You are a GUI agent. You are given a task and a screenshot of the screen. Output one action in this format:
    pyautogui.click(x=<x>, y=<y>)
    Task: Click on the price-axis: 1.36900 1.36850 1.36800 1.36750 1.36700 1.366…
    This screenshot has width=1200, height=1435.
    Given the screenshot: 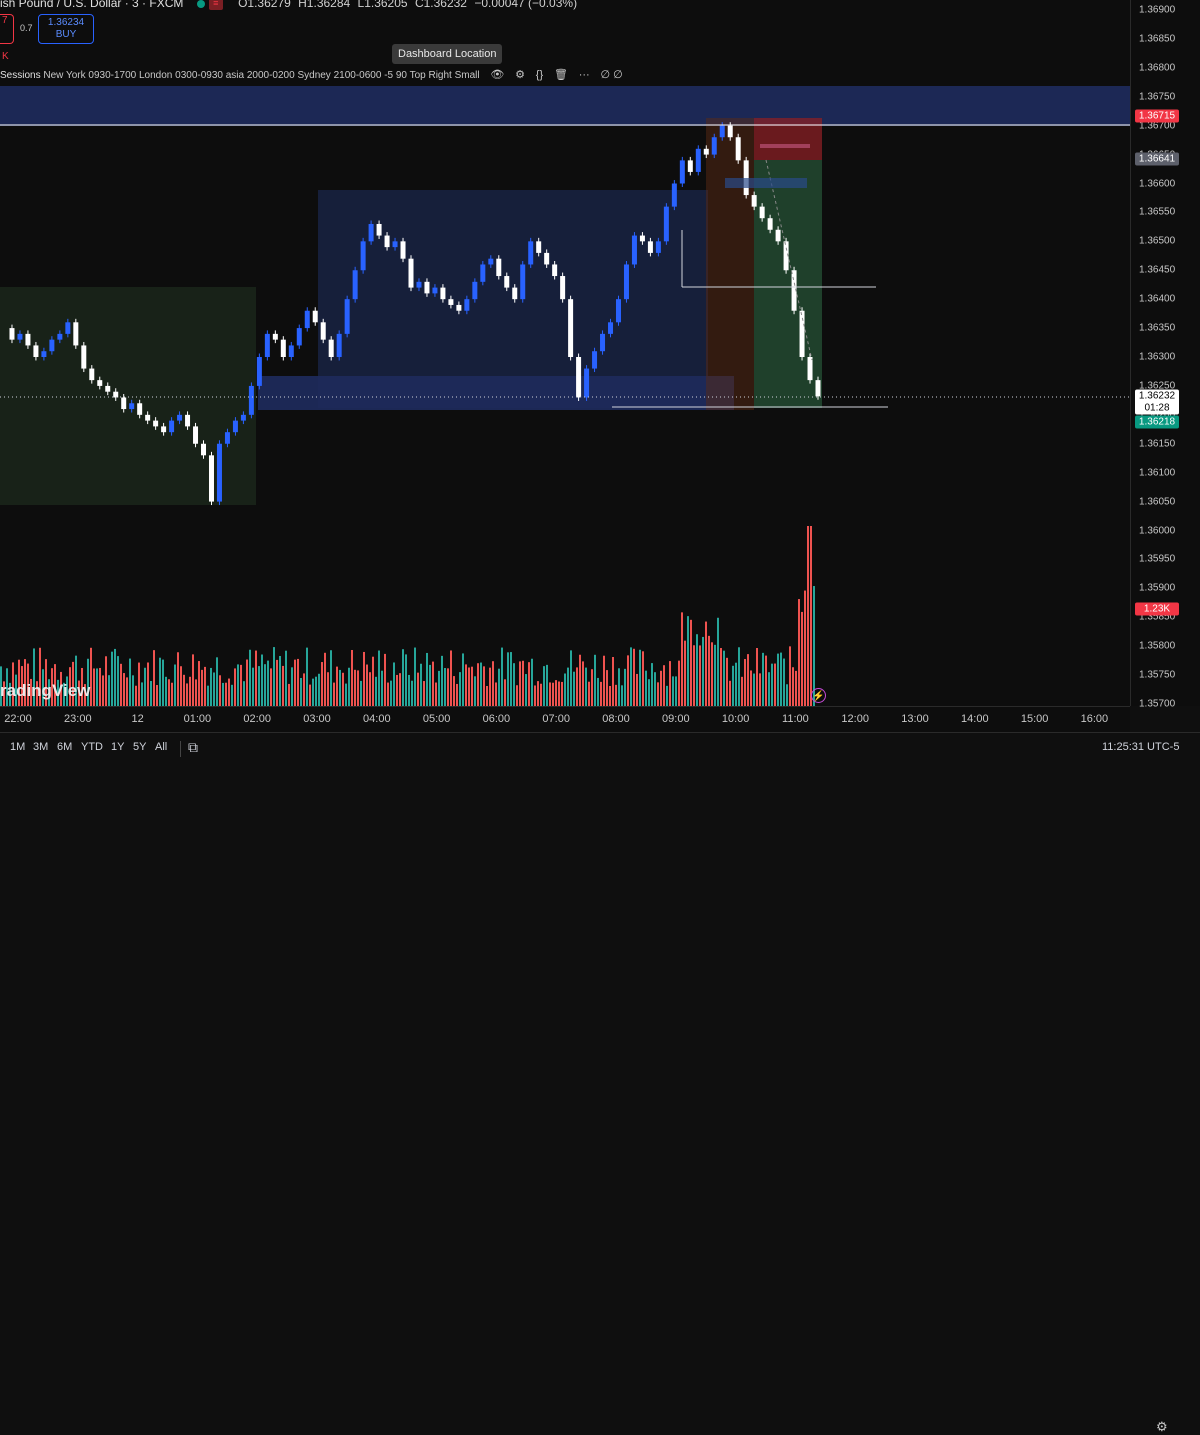 What is the action you would take?
    pyautogui.click(x=1165, y=355)
    